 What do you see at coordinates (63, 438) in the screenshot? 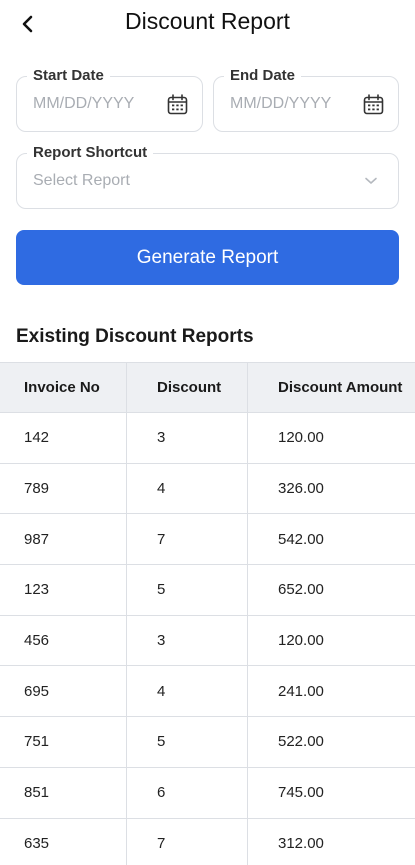
I see `cell-invoice-no: 142` at bounding box center [63, 438].